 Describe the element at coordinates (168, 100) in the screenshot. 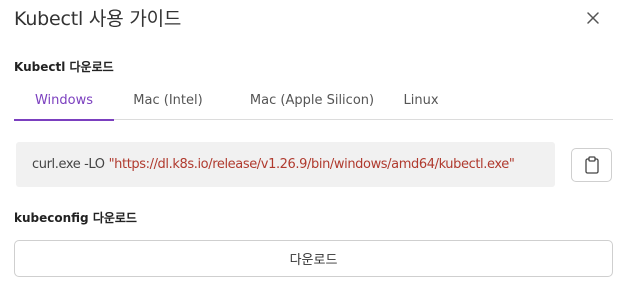

I see `tab-mac-intel: Mac (Intel)` at that location.